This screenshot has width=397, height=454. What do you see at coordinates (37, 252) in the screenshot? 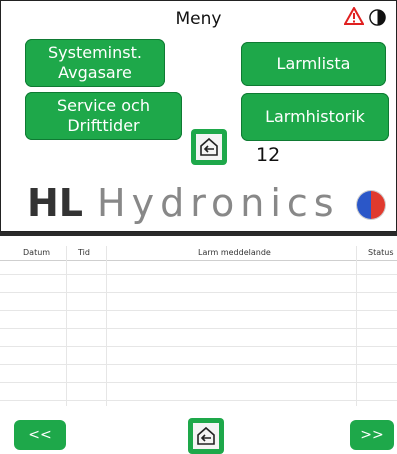
I see `col-datum: Datum` at bounding box center [37, 252].